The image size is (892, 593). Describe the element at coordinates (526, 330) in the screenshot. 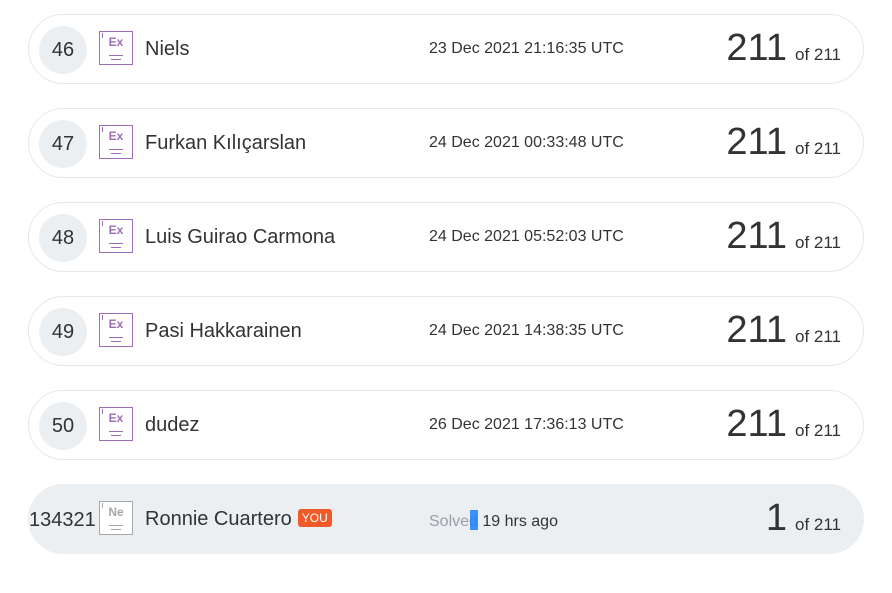

I see `completion-time: 24 Dec 2021 14:38:35 UTC` at that location.